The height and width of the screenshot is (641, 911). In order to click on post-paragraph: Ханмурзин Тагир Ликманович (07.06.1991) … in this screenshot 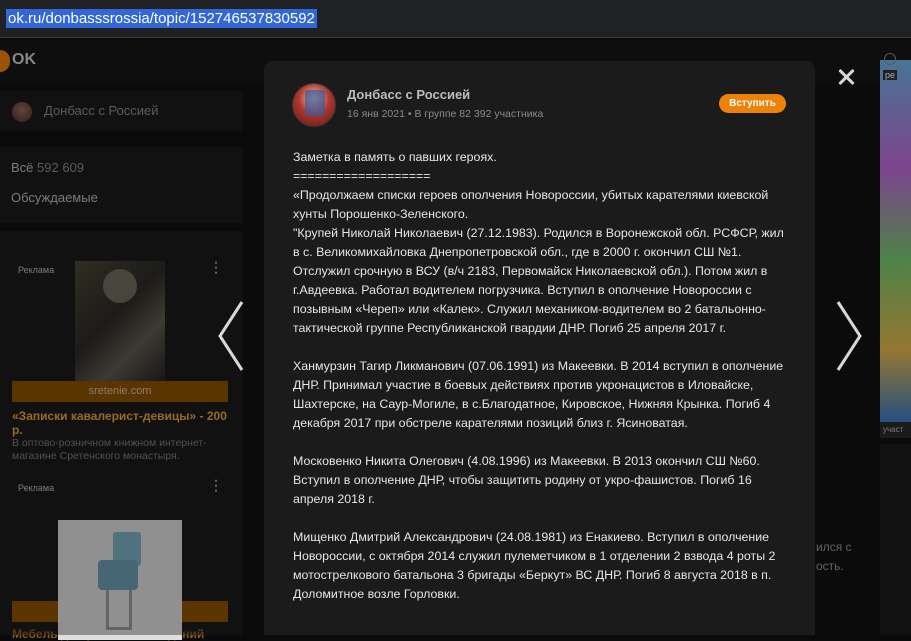, I will do `click(538, 394)`.